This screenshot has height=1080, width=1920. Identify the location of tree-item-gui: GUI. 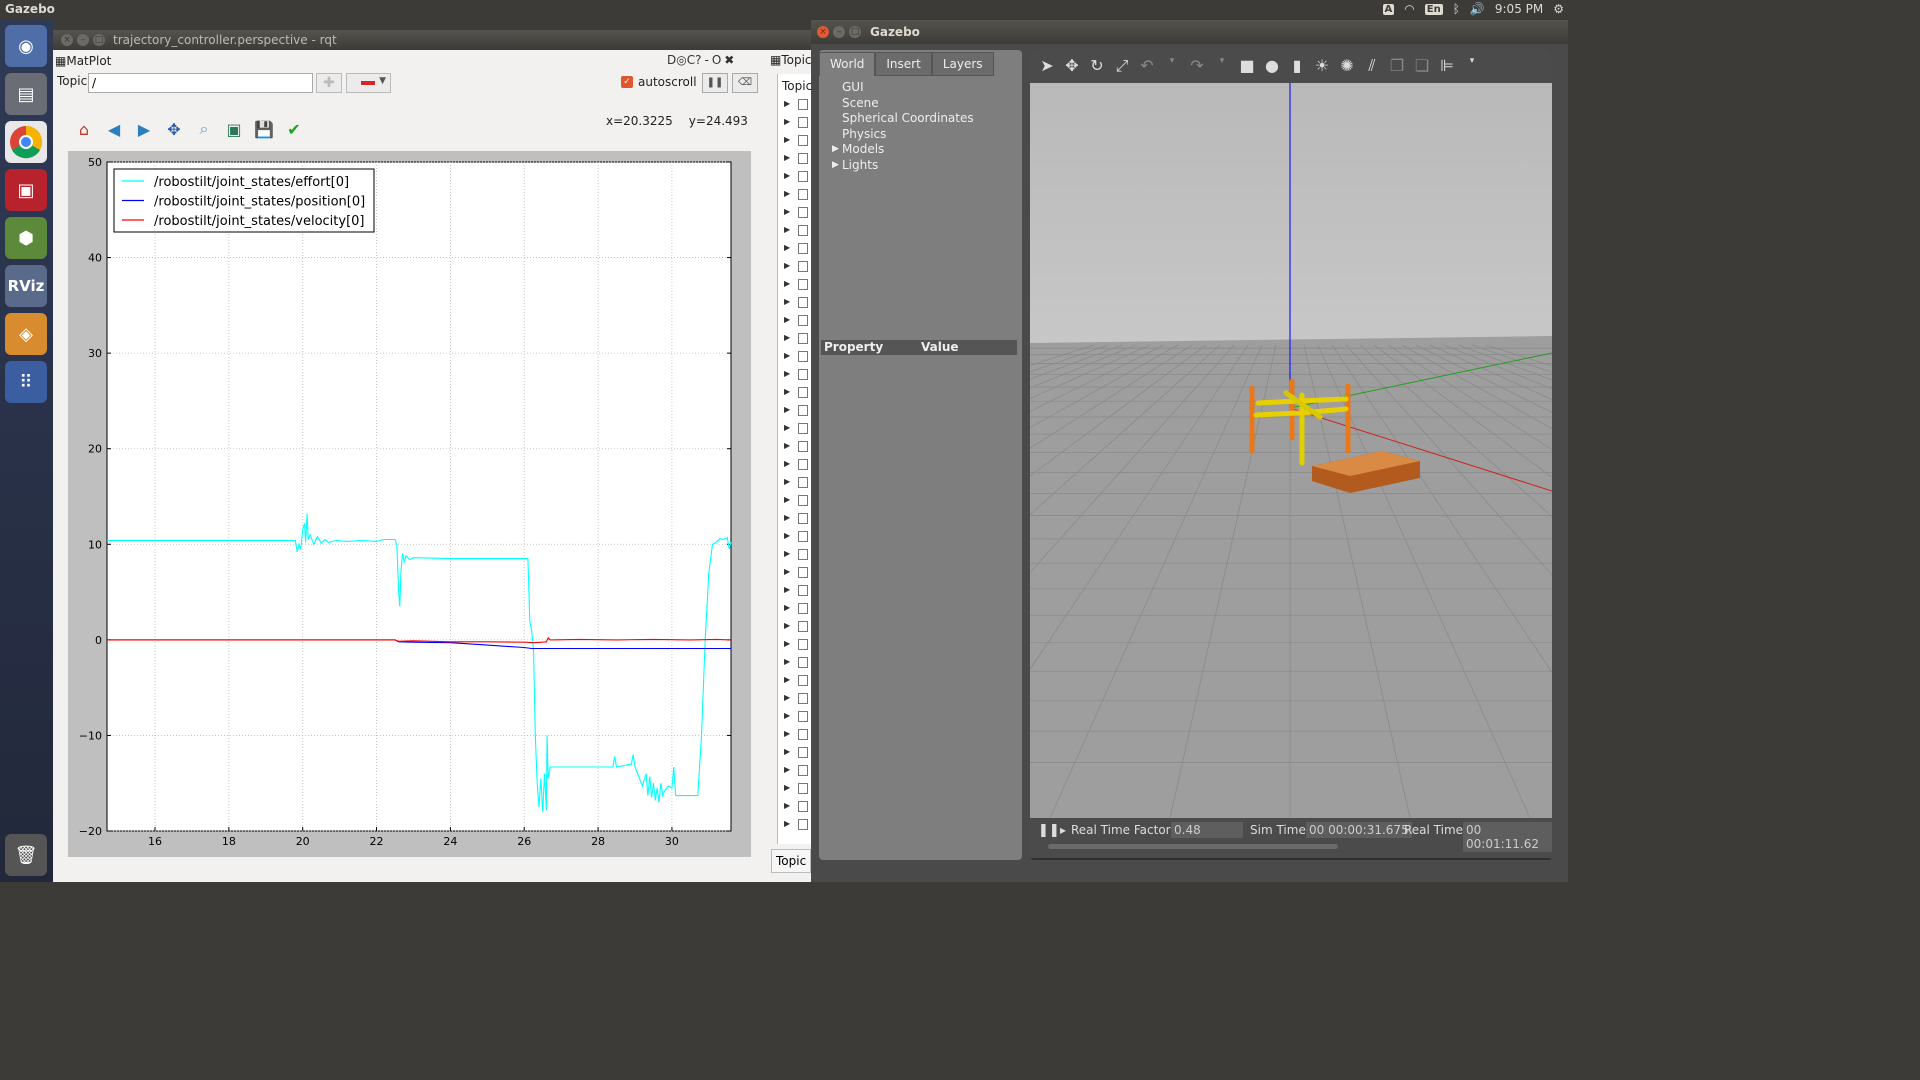
(908, 88).